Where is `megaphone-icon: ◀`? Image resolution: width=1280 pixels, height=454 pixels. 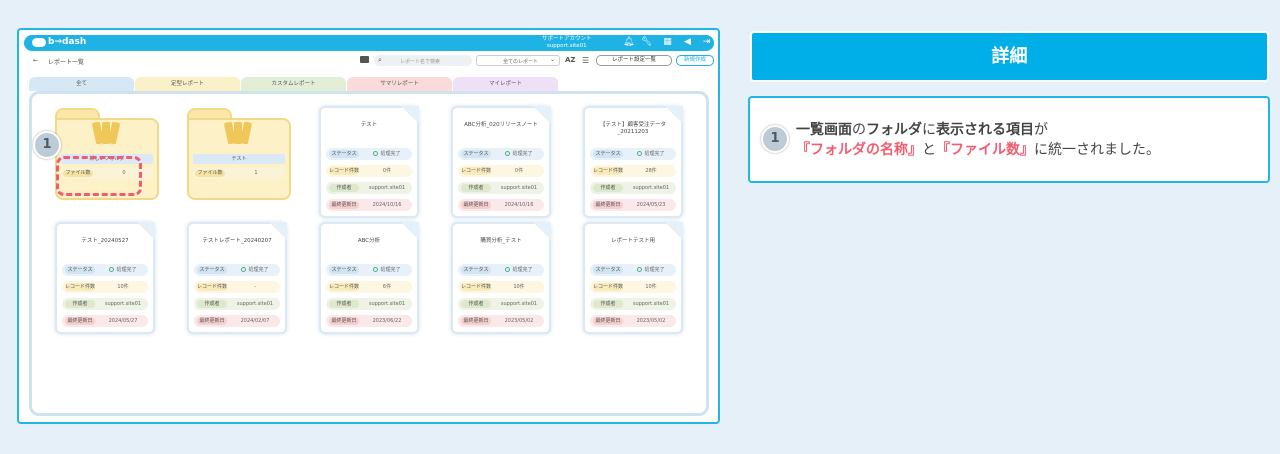 megaphone-icon: ◀ is located at coordinates (687, 42).